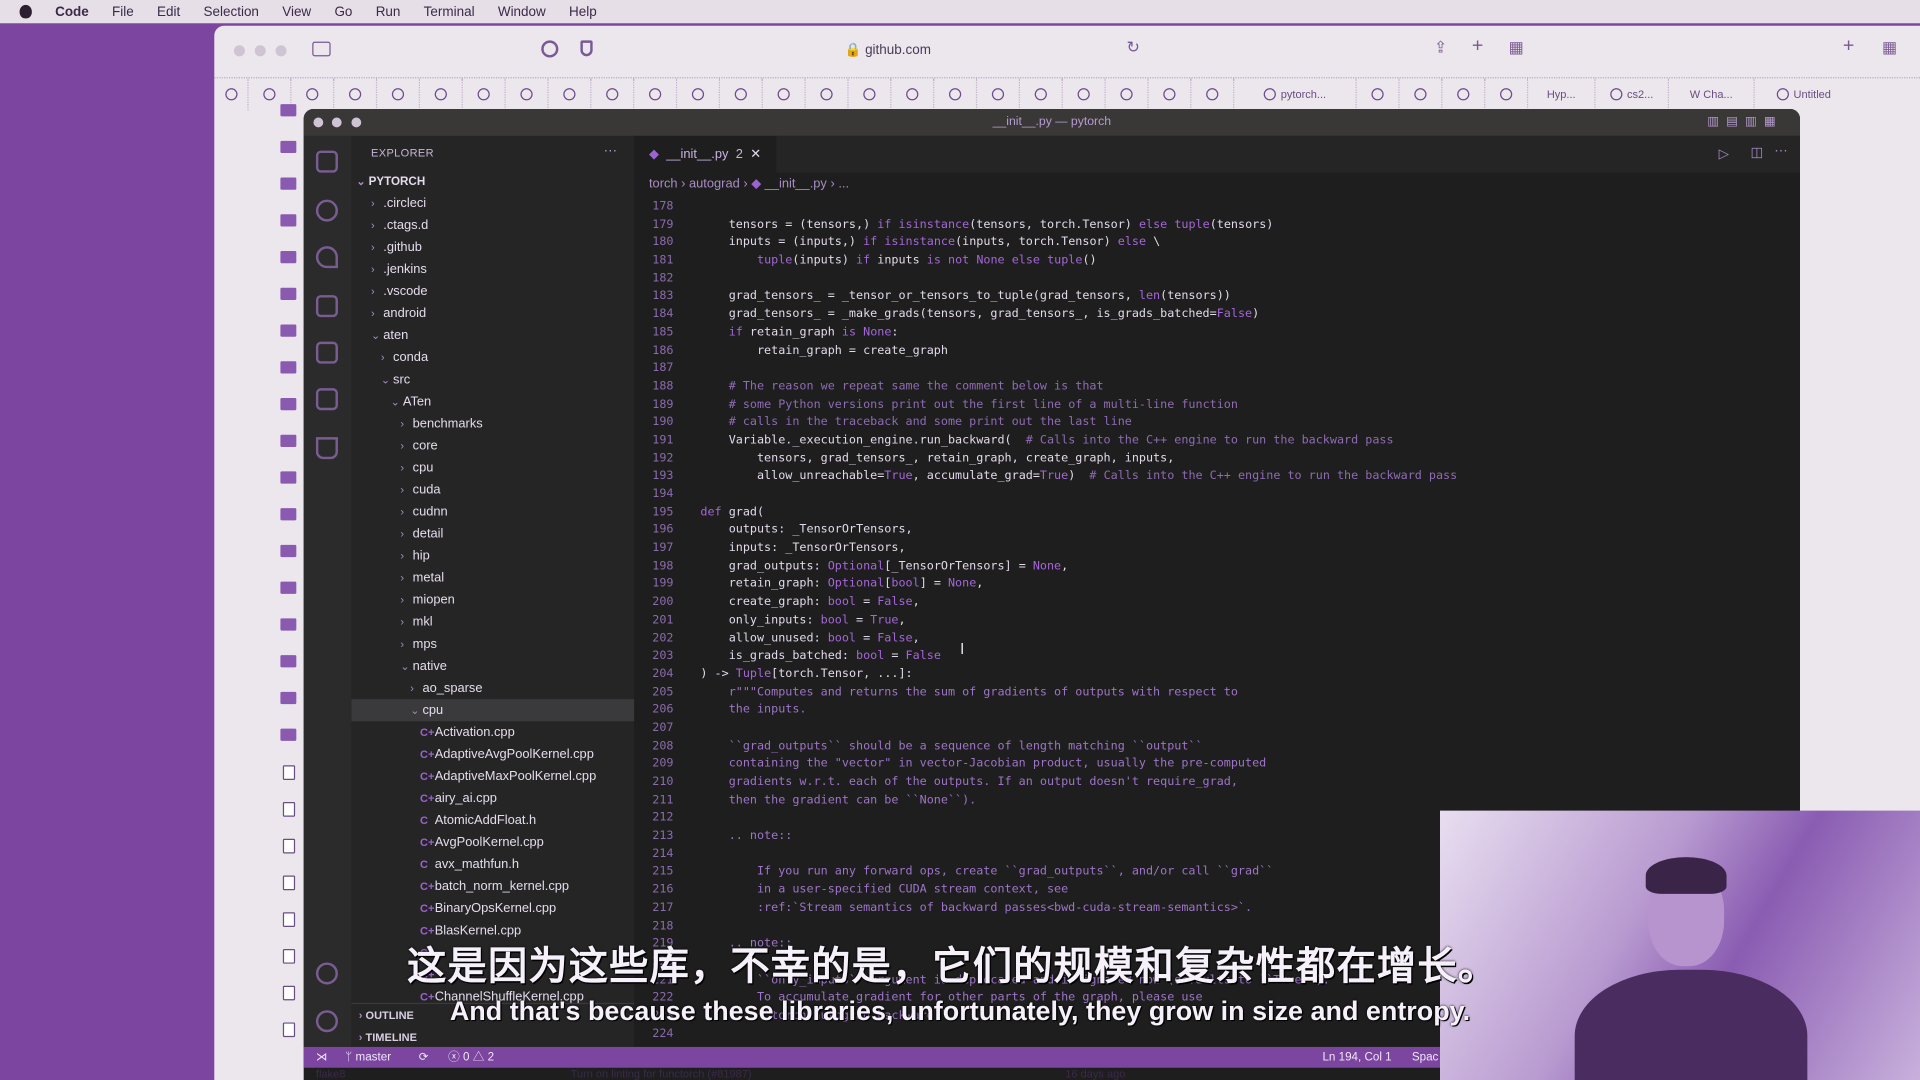 The width and height of the screenshot is (1920, 1080). What do you see at coordinates (1148, 207) in the screenshot?
I see `code-line: 178` at bounding box center [1148, 207].